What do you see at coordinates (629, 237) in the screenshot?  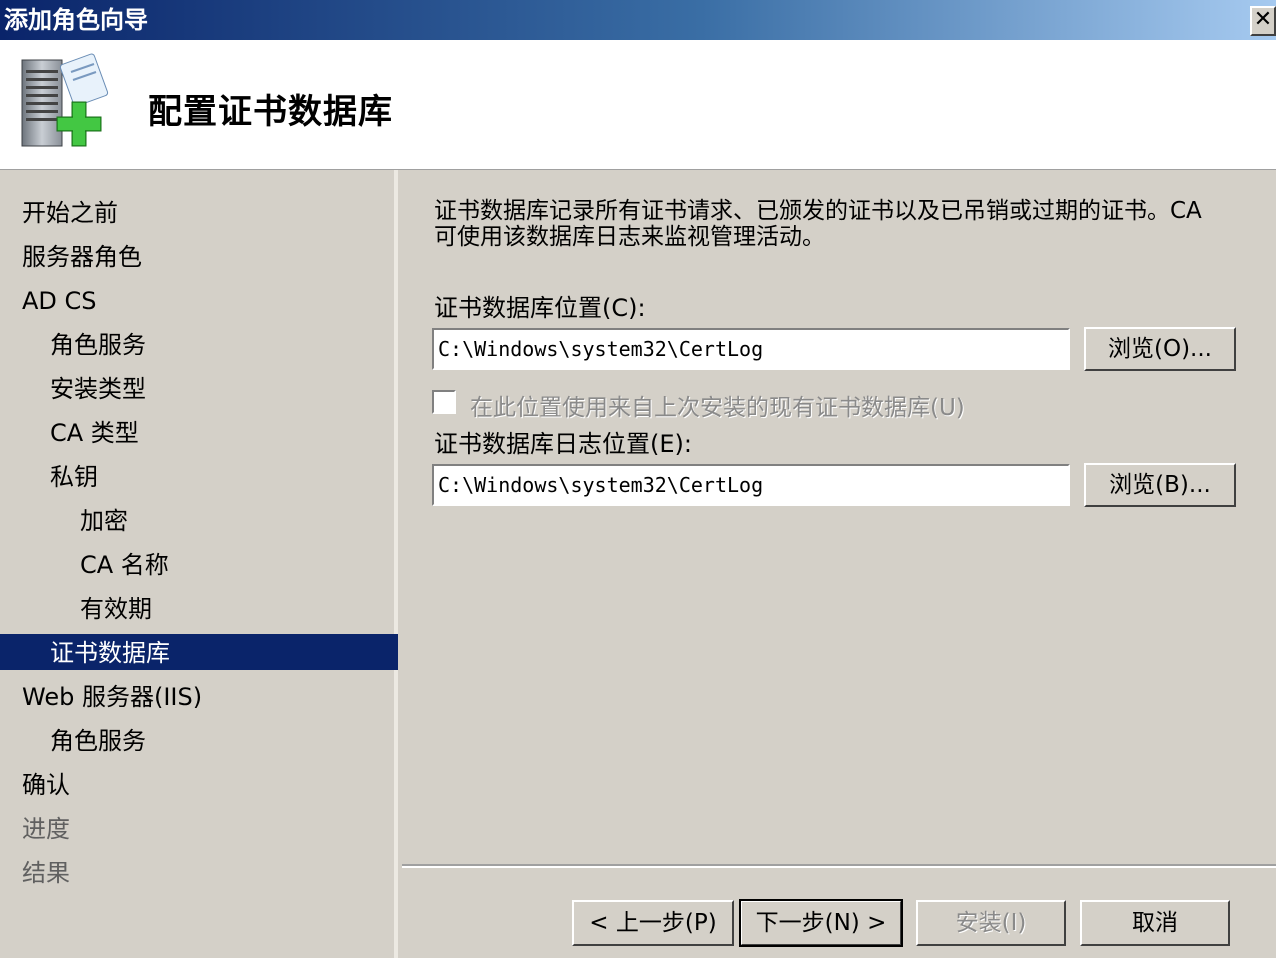 I see `description-line-2: 可使用该数据库日志来监视管理活动。` at bounding box center [629, 237].